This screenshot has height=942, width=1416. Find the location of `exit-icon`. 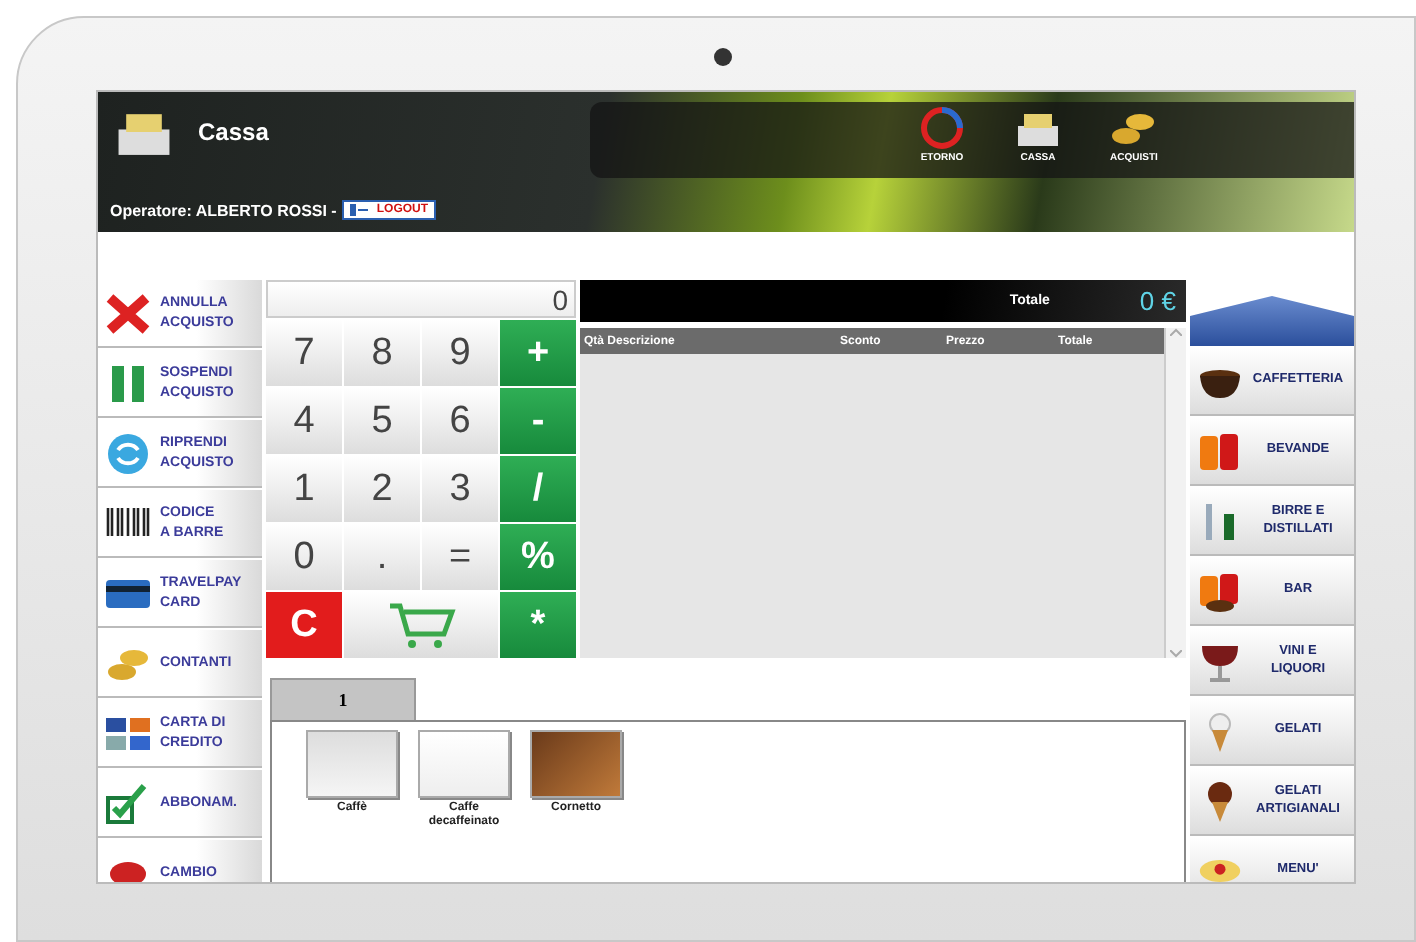

exit-icon is located at coordinates (360, 210).